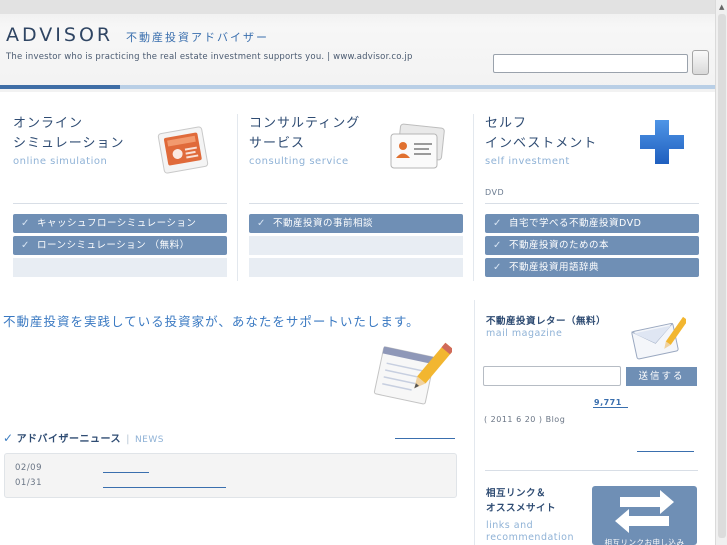 Image resolution: width=727 pixels, height=545 pixels. What do you see at coordinates (721, 7) in the screenshot?
I see `scroll-up-icon: ▲` at bounding box center [721, 7].